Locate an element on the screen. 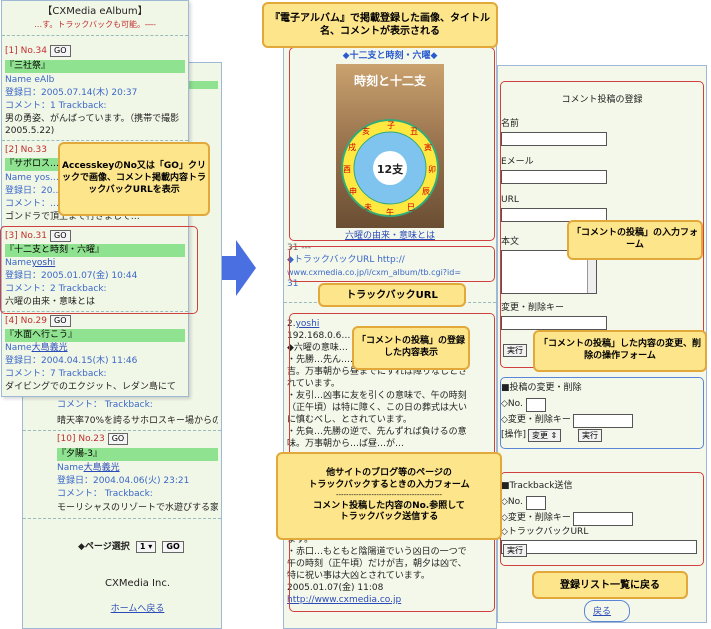 Image resolution: width=711 pixels, height=629 pixels. callout-trackback-url: トラックバックURL is located at coordinates (392, 295).